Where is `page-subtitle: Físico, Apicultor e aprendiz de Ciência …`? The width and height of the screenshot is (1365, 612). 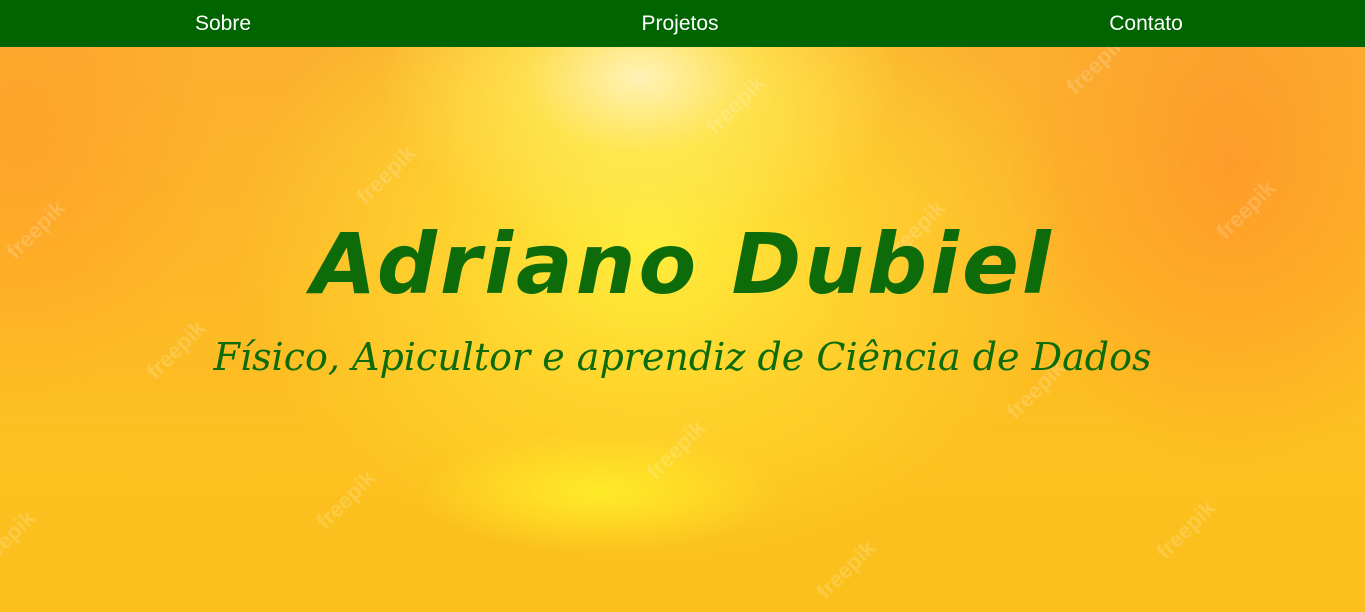
page-subtitle: Físico, Apicultor e aprendiz de Ciência … is located at coordinates (682, 357).